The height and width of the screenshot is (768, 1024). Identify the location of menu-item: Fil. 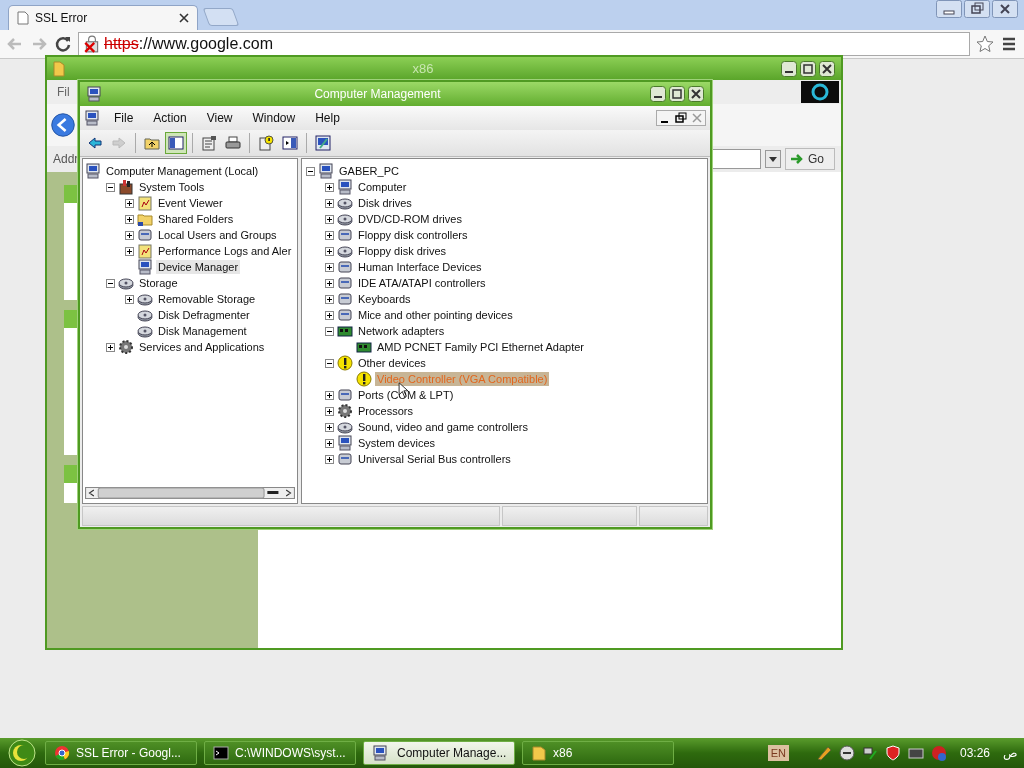
(63, 92).